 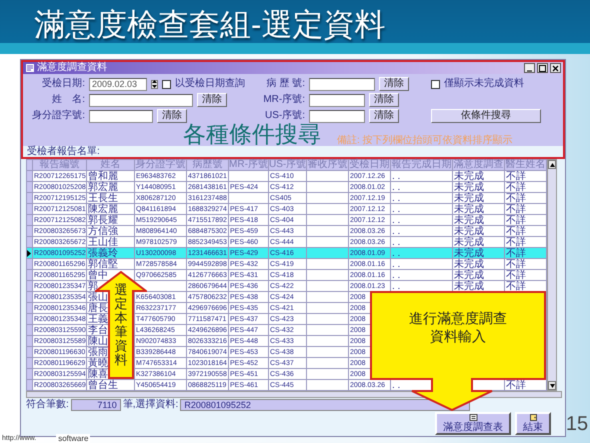 What do you see at coordinates (529, 68) in the screenshot?
I see `minimize-button` at bounding box center [529, 68].